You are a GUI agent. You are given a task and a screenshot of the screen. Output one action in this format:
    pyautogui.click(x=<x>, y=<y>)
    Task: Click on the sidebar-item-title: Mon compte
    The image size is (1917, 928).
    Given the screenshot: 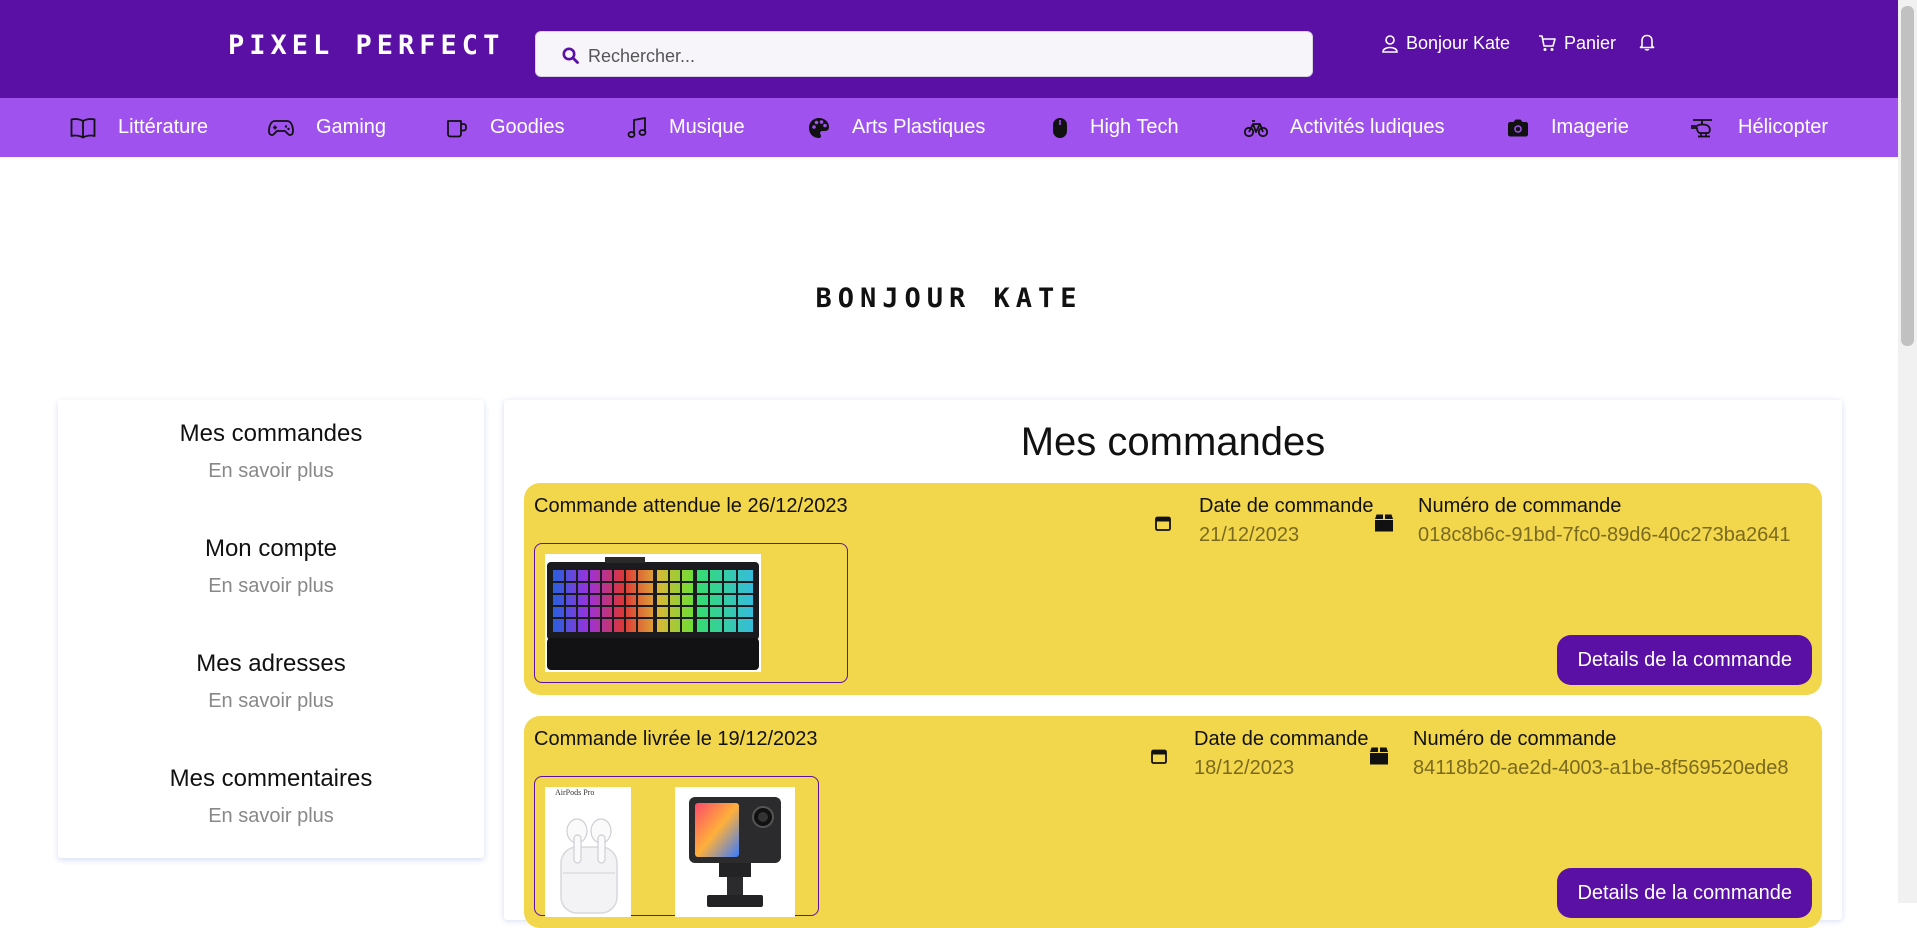 What is the action you would take?
    pyautogui.click(x=271, y=548)
    